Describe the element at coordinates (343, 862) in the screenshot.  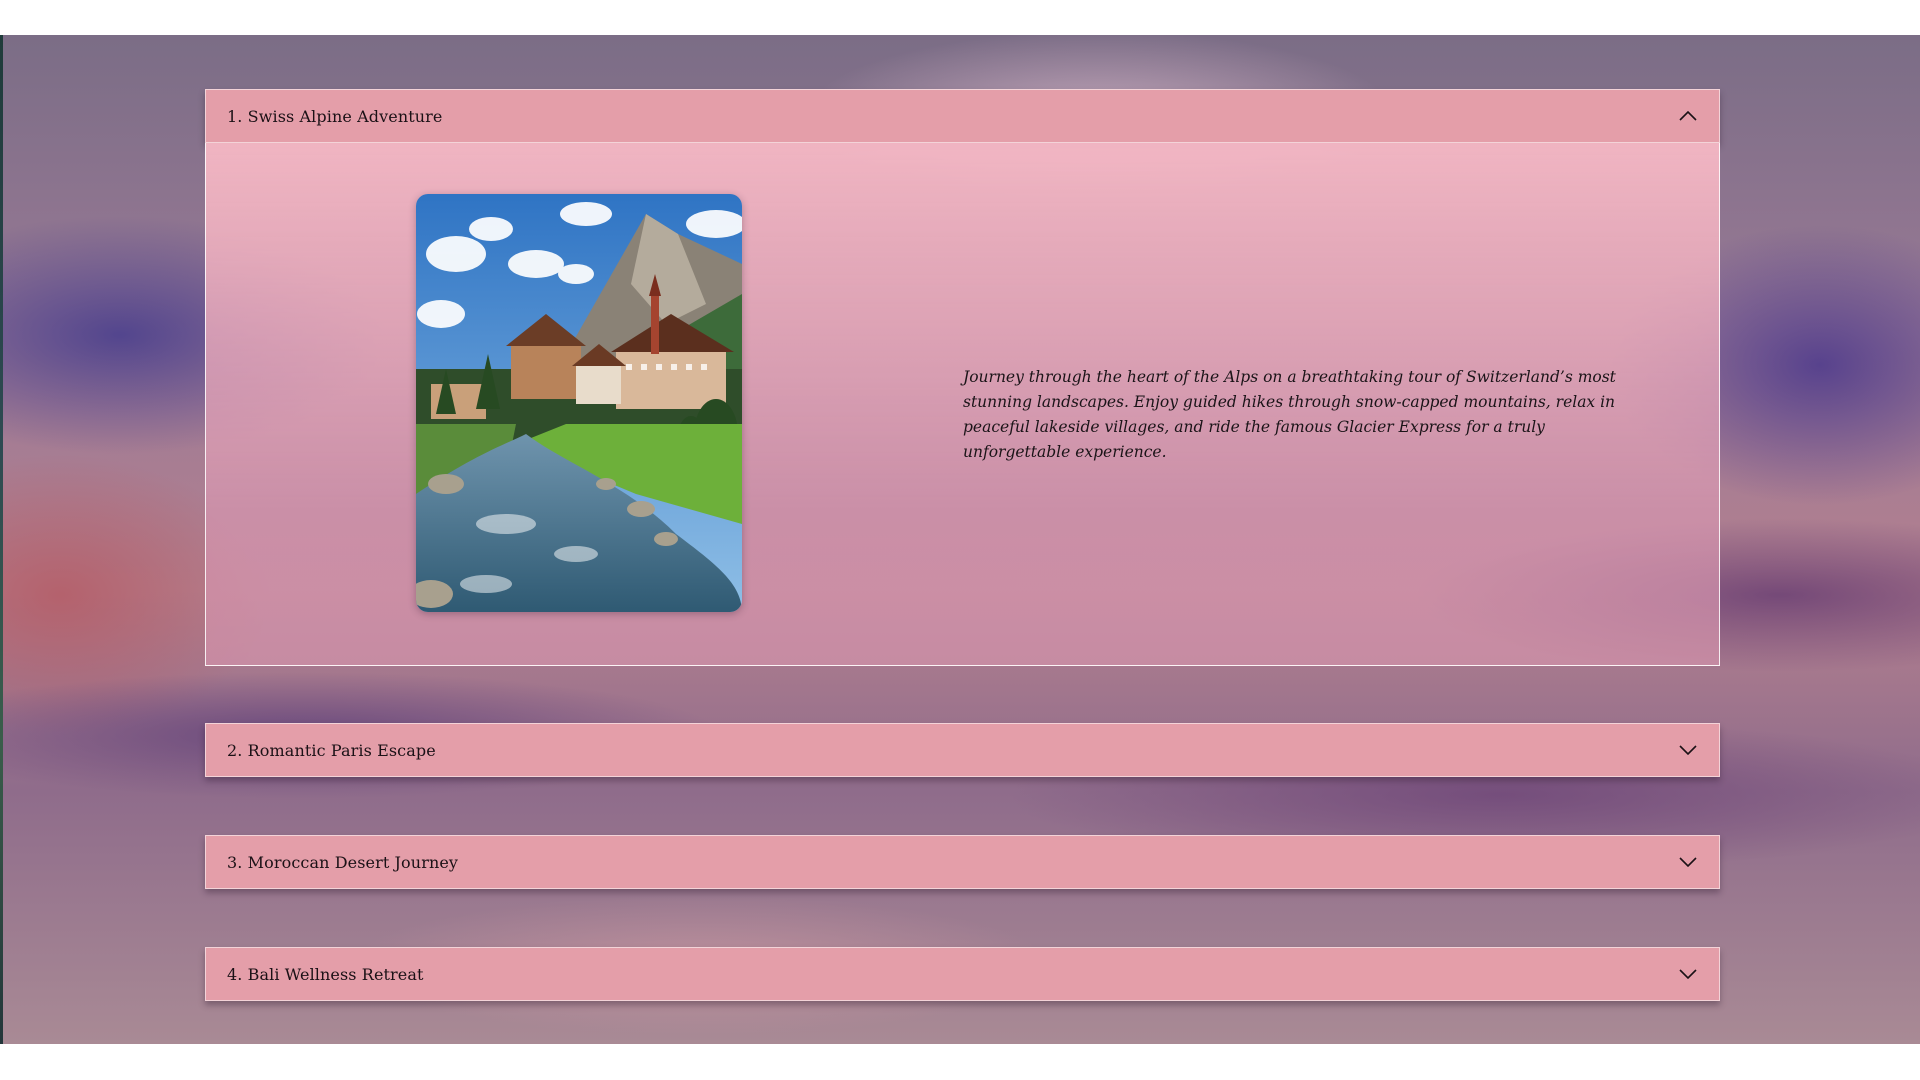
I see `accordion-title: 3. Moroccan Desert Journey` at that location.